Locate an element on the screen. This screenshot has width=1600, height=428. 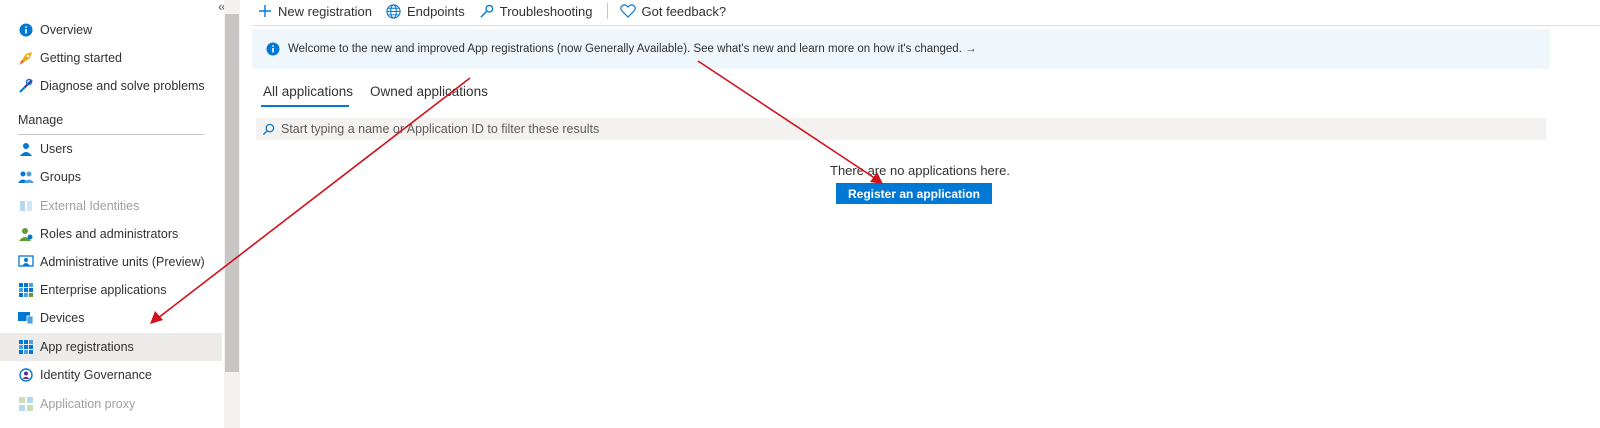
nav-item-app-registrations: App registrations is located at coordinates (111, 347).